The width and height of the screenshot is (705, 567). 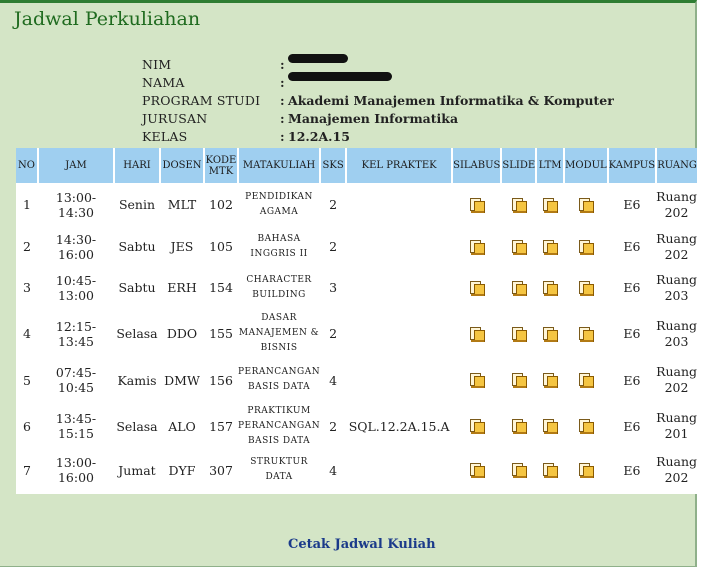 I want to click on cell-dosen: DMW, so click(x=182, y=380).